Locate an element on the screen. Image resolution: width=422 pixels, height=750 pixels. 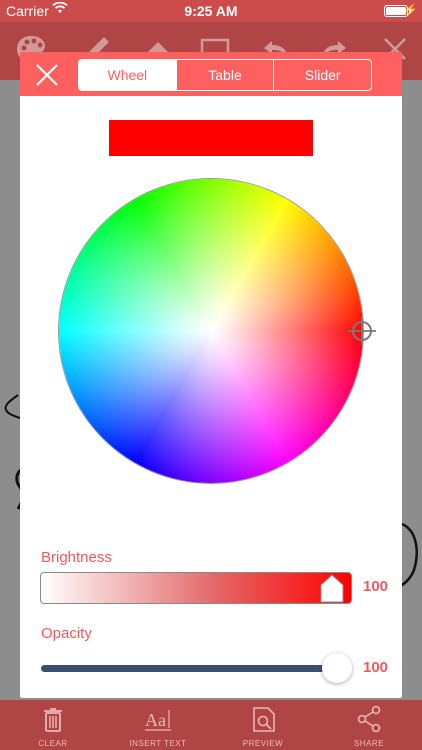
dialog-header: Wheel Table Slider is located at coordinates (211, 74).